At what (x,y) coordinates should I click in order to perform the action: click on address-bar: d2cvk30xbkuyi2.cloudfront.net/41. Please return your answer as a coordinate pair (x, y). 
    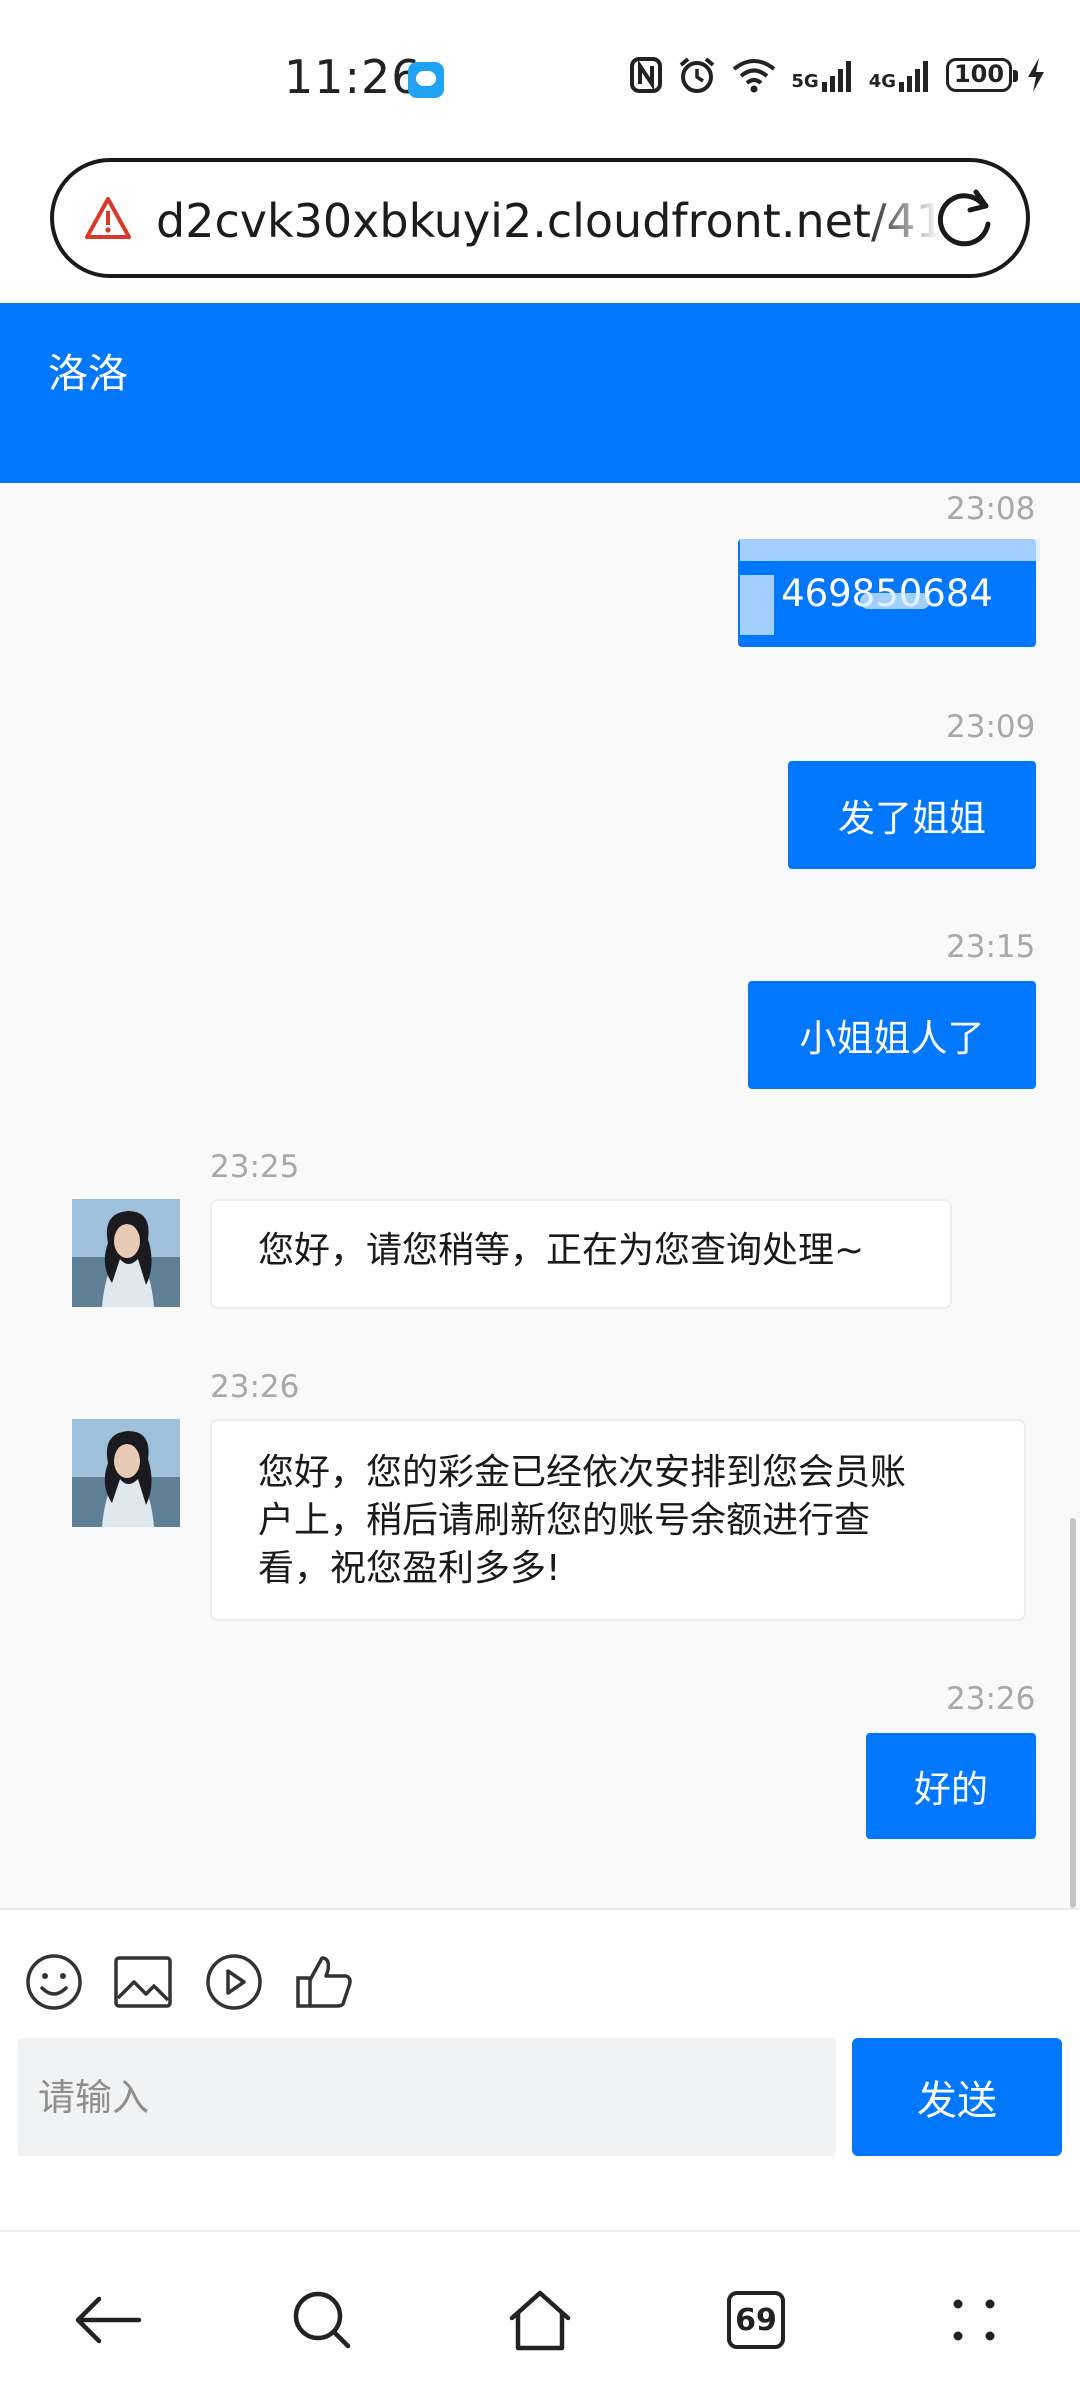
    Looking at the image, I should click on (540, 218).